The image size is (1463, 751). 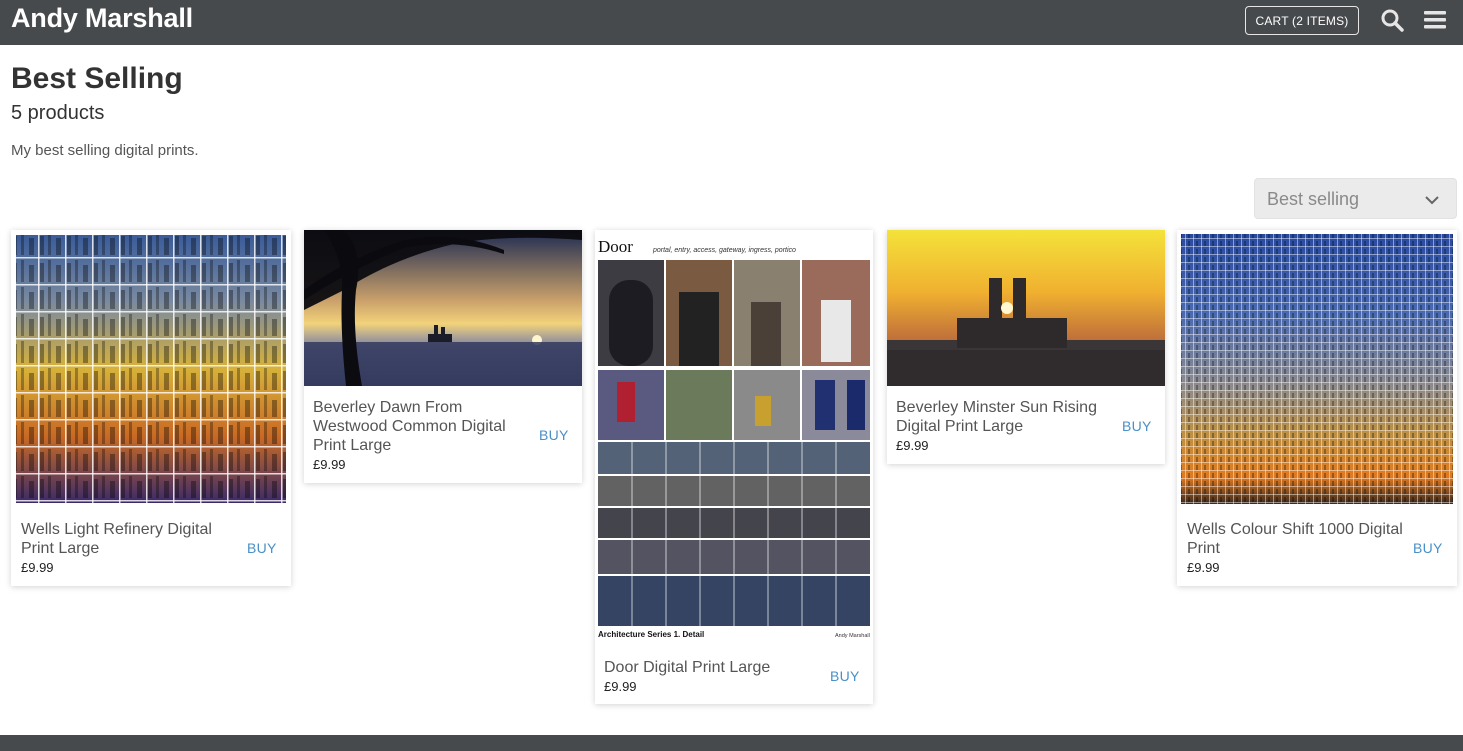 I want to click on site-header: Andy Marshall CART (2 ITEMS), so click(x=731, y=22).